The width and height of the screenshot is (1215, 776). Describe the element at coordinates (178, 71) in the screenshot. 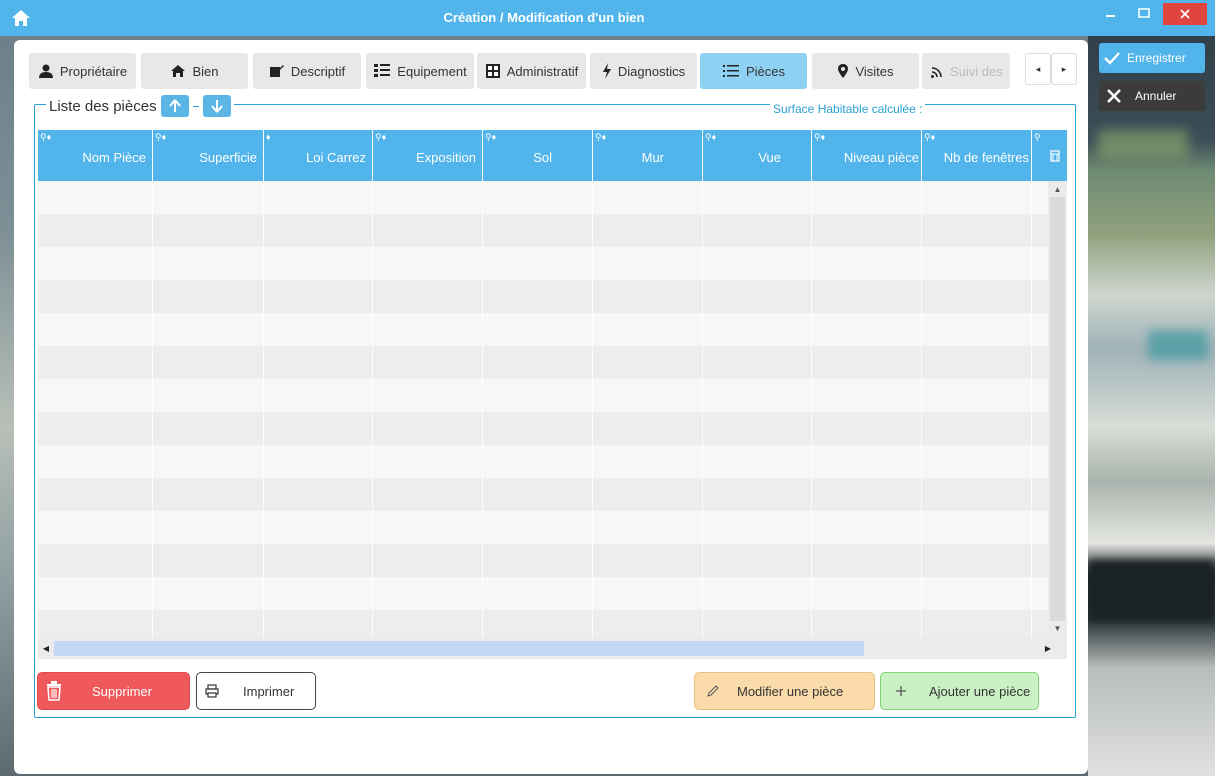

I see `house-icon` at that location.